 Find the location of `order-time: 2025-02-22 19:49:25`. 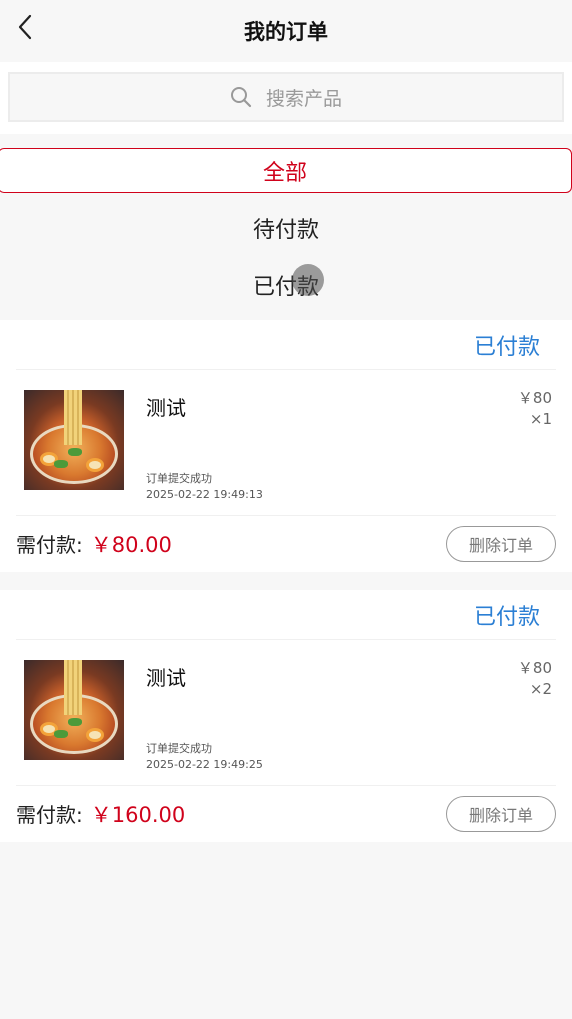

order-time: 2025-02-22 19:49:25 is located at coordinates (204, 764).